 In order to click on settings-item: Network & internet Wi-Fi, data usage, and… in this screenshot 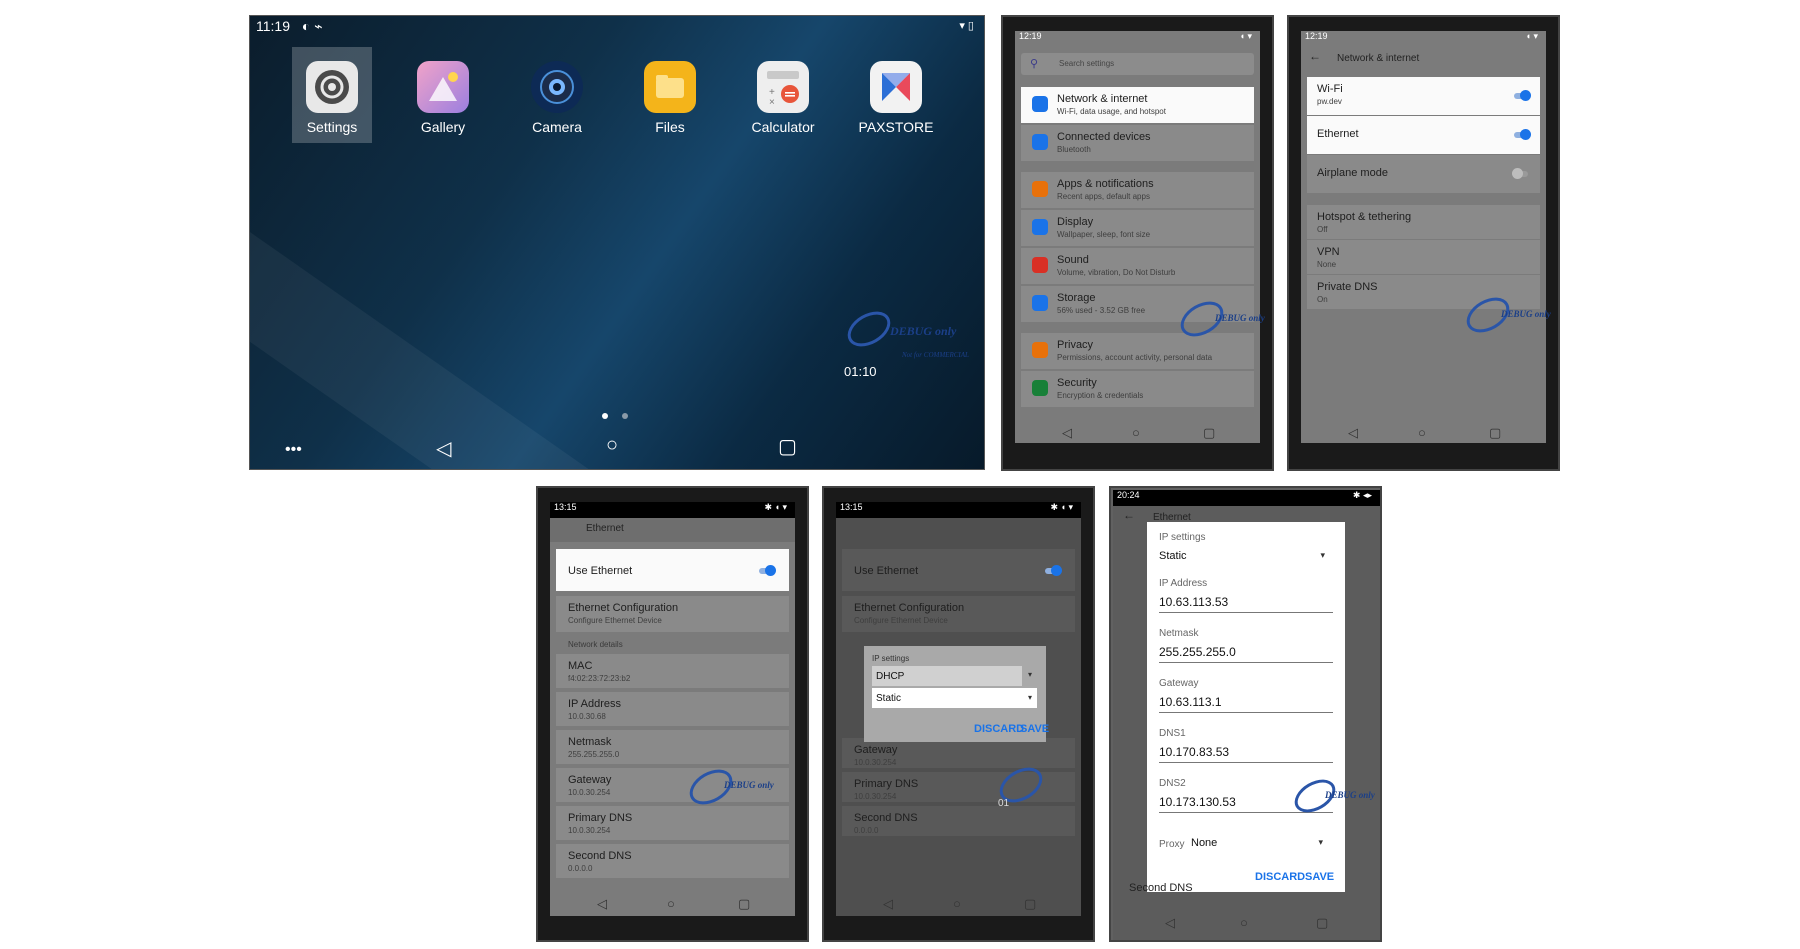, I will do `click(1137, 105)`.